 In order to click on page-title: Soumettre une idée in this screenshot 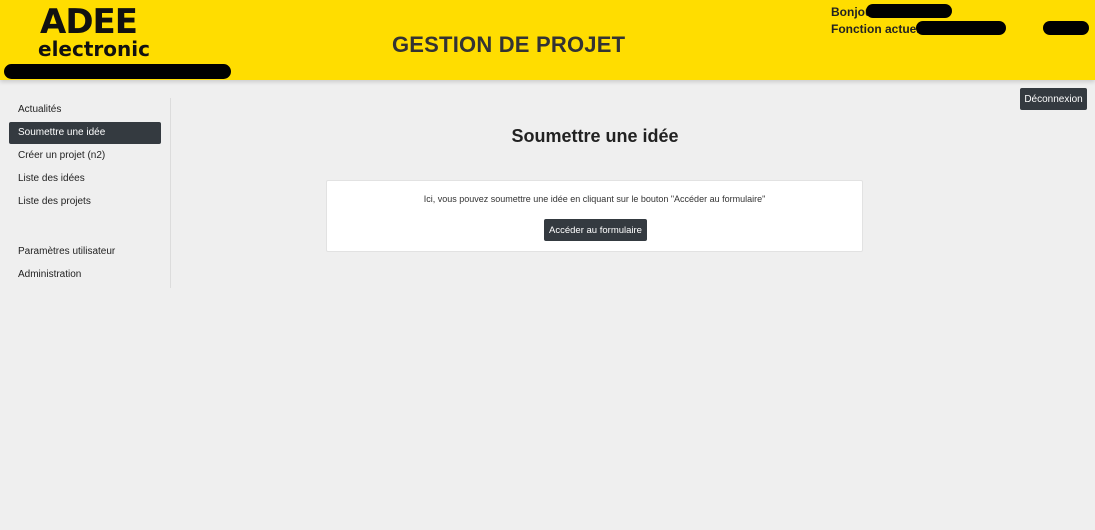, I will do `click(595, 136)`.